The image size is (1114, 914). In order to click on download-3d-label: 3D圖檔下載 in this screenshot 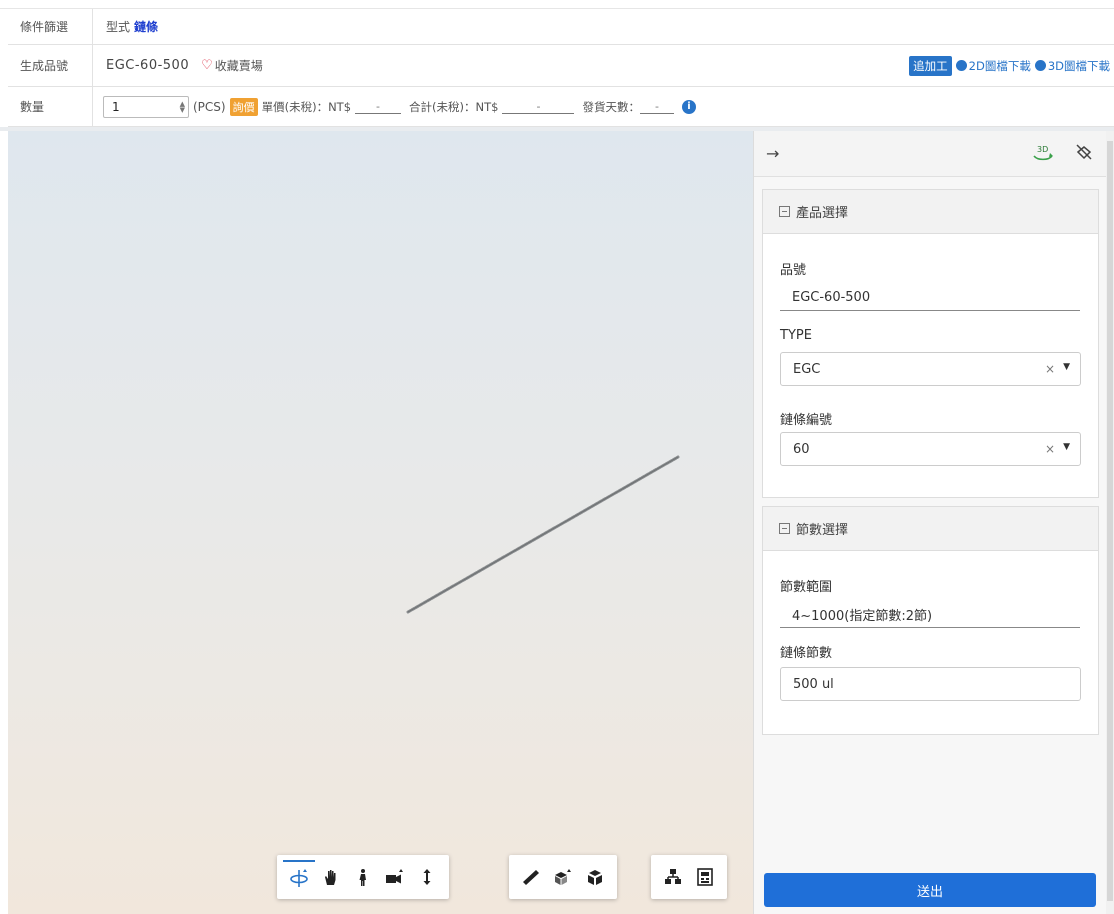, I will do `click(1078, 65)`.